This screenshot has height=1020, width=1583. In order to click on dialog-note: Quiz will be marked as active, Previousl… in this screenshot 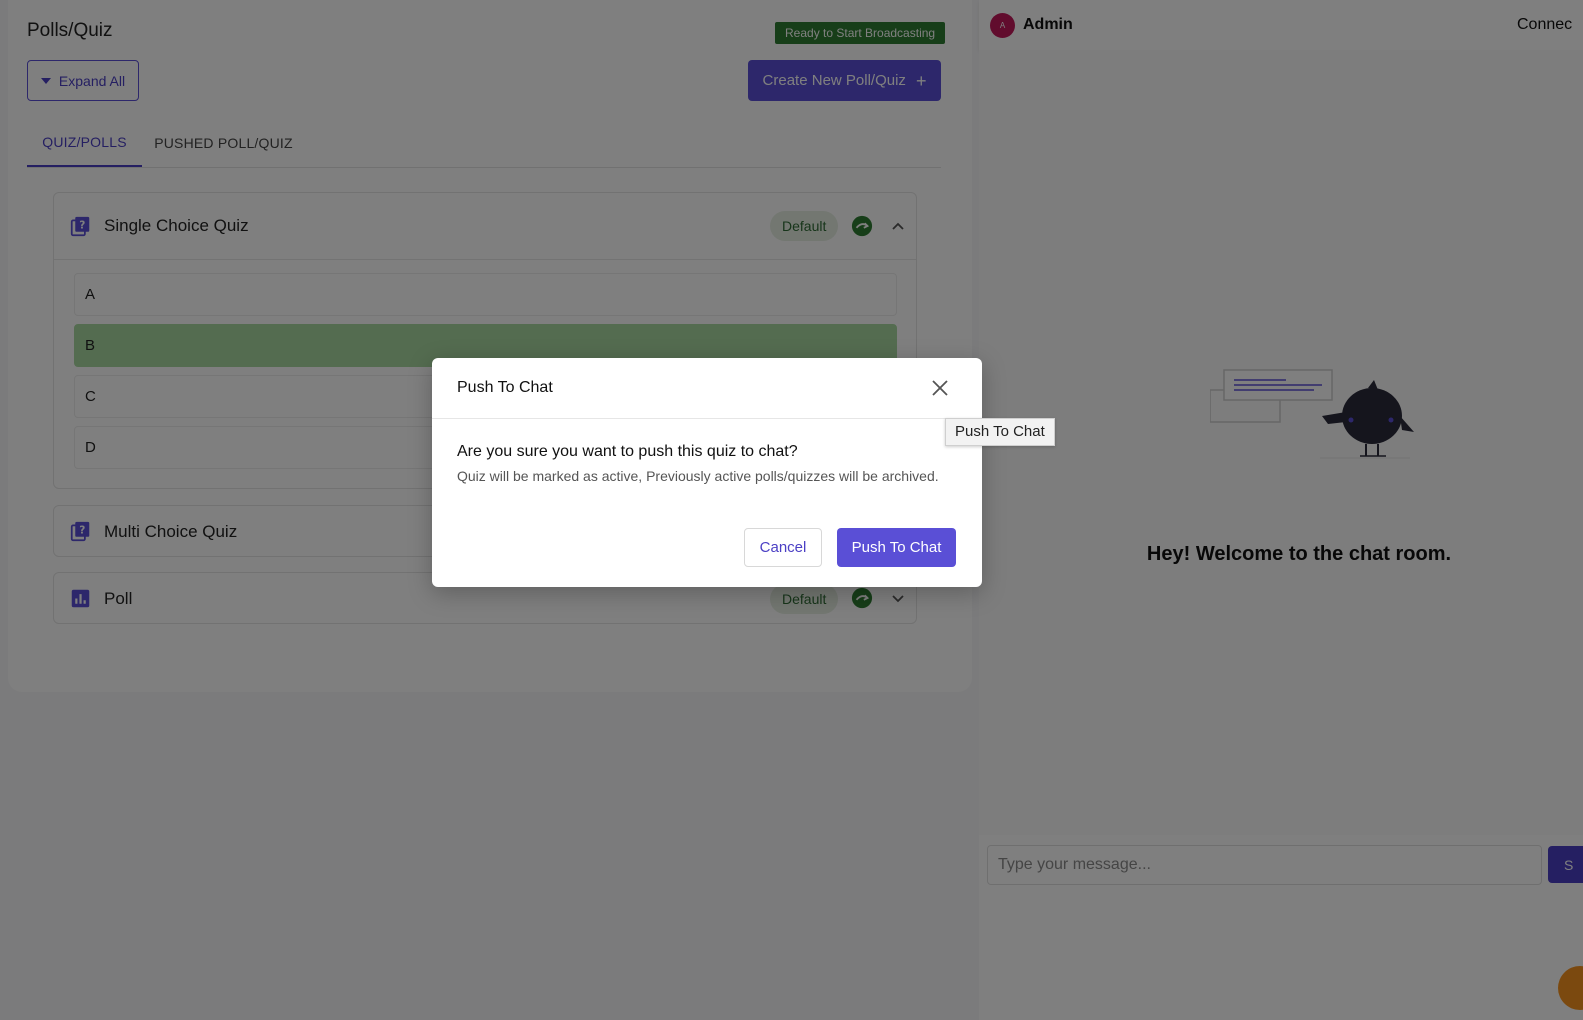, I will do `click(698, 476)`.